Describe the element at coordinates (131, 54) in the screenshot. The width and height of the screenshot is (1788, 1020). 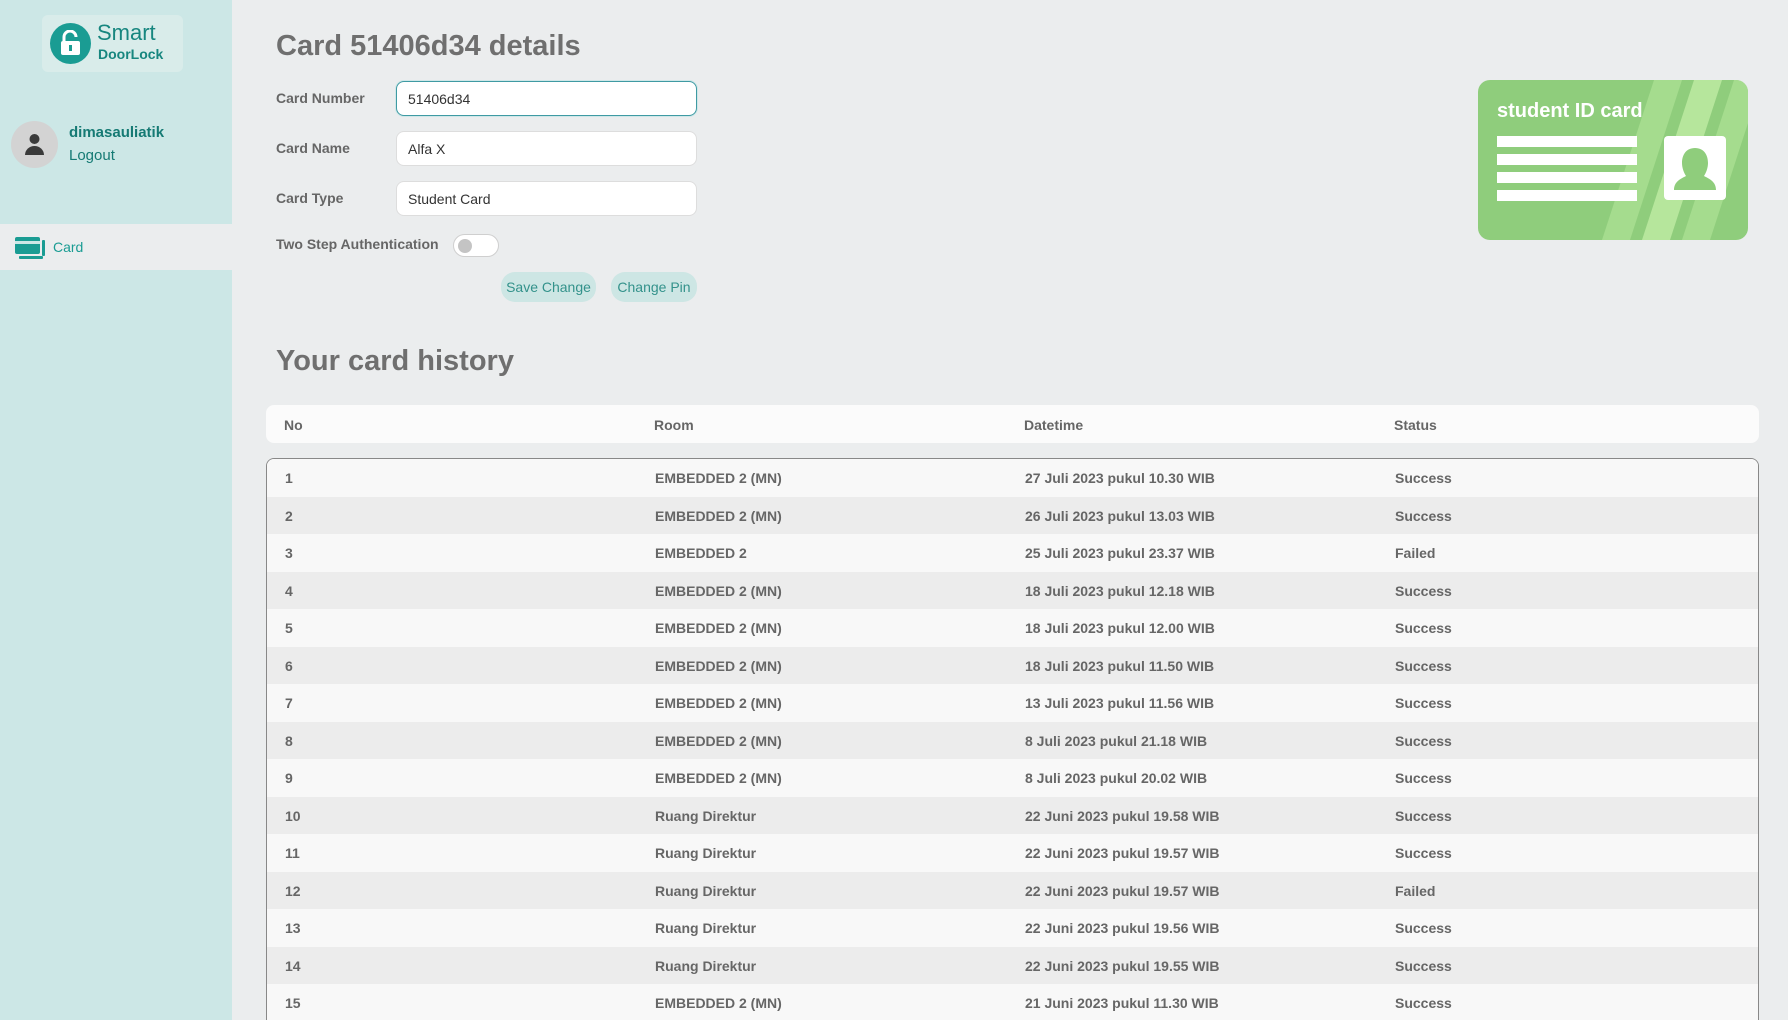
I see `logo-text-doorlock: DoorLock` at that location.